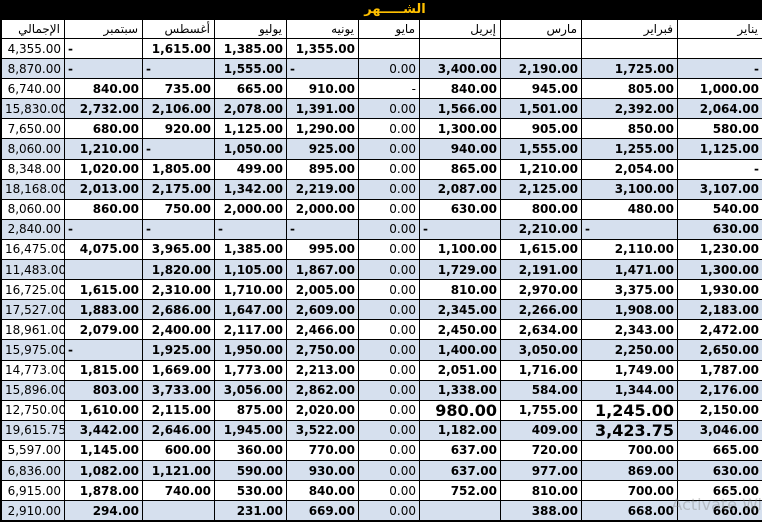 This screenshot has width=762, height=522. I want to click on table-cell: 2,840.00, so click(33, 229).